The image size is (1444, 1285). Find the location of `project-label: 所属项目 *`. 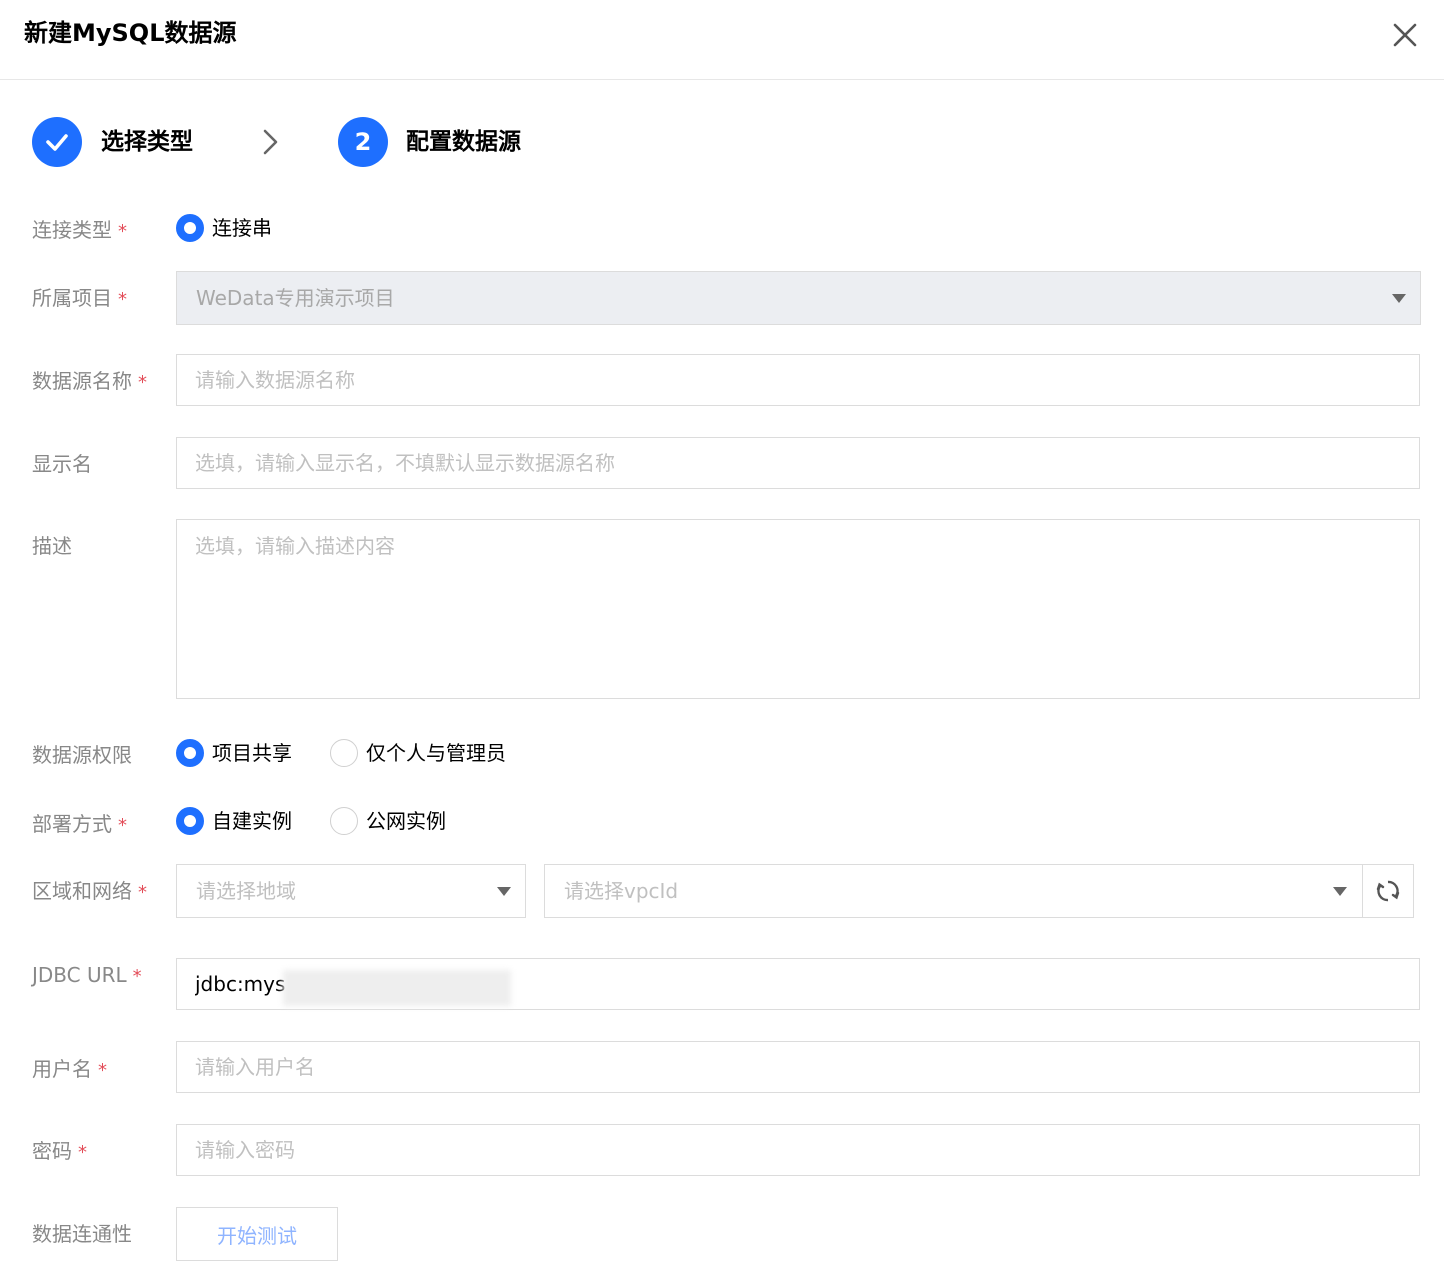

project-label: 所属项目 * is located at coordinates (79, 298).